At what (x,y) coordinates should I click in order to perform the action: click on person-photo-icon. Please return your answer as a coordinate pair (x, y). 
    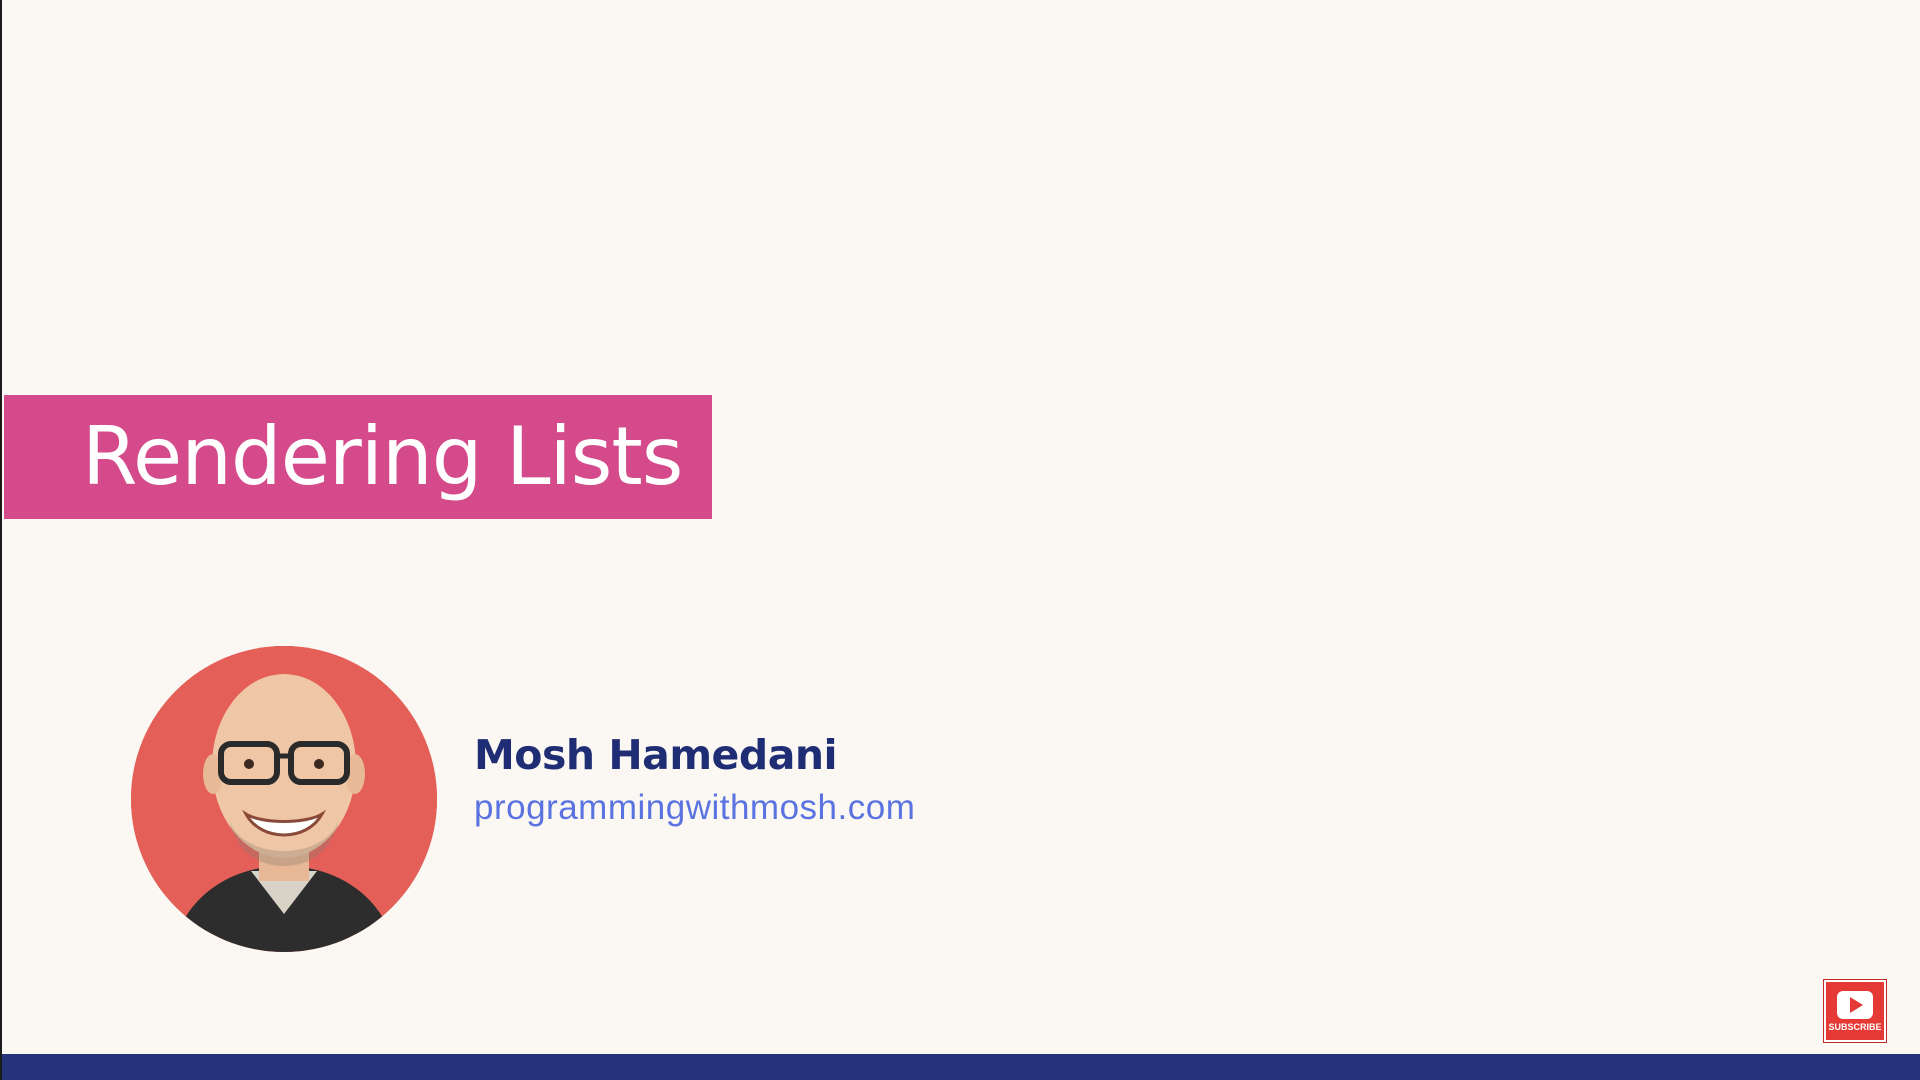
    Looking at the image, I should click on (284, 799).